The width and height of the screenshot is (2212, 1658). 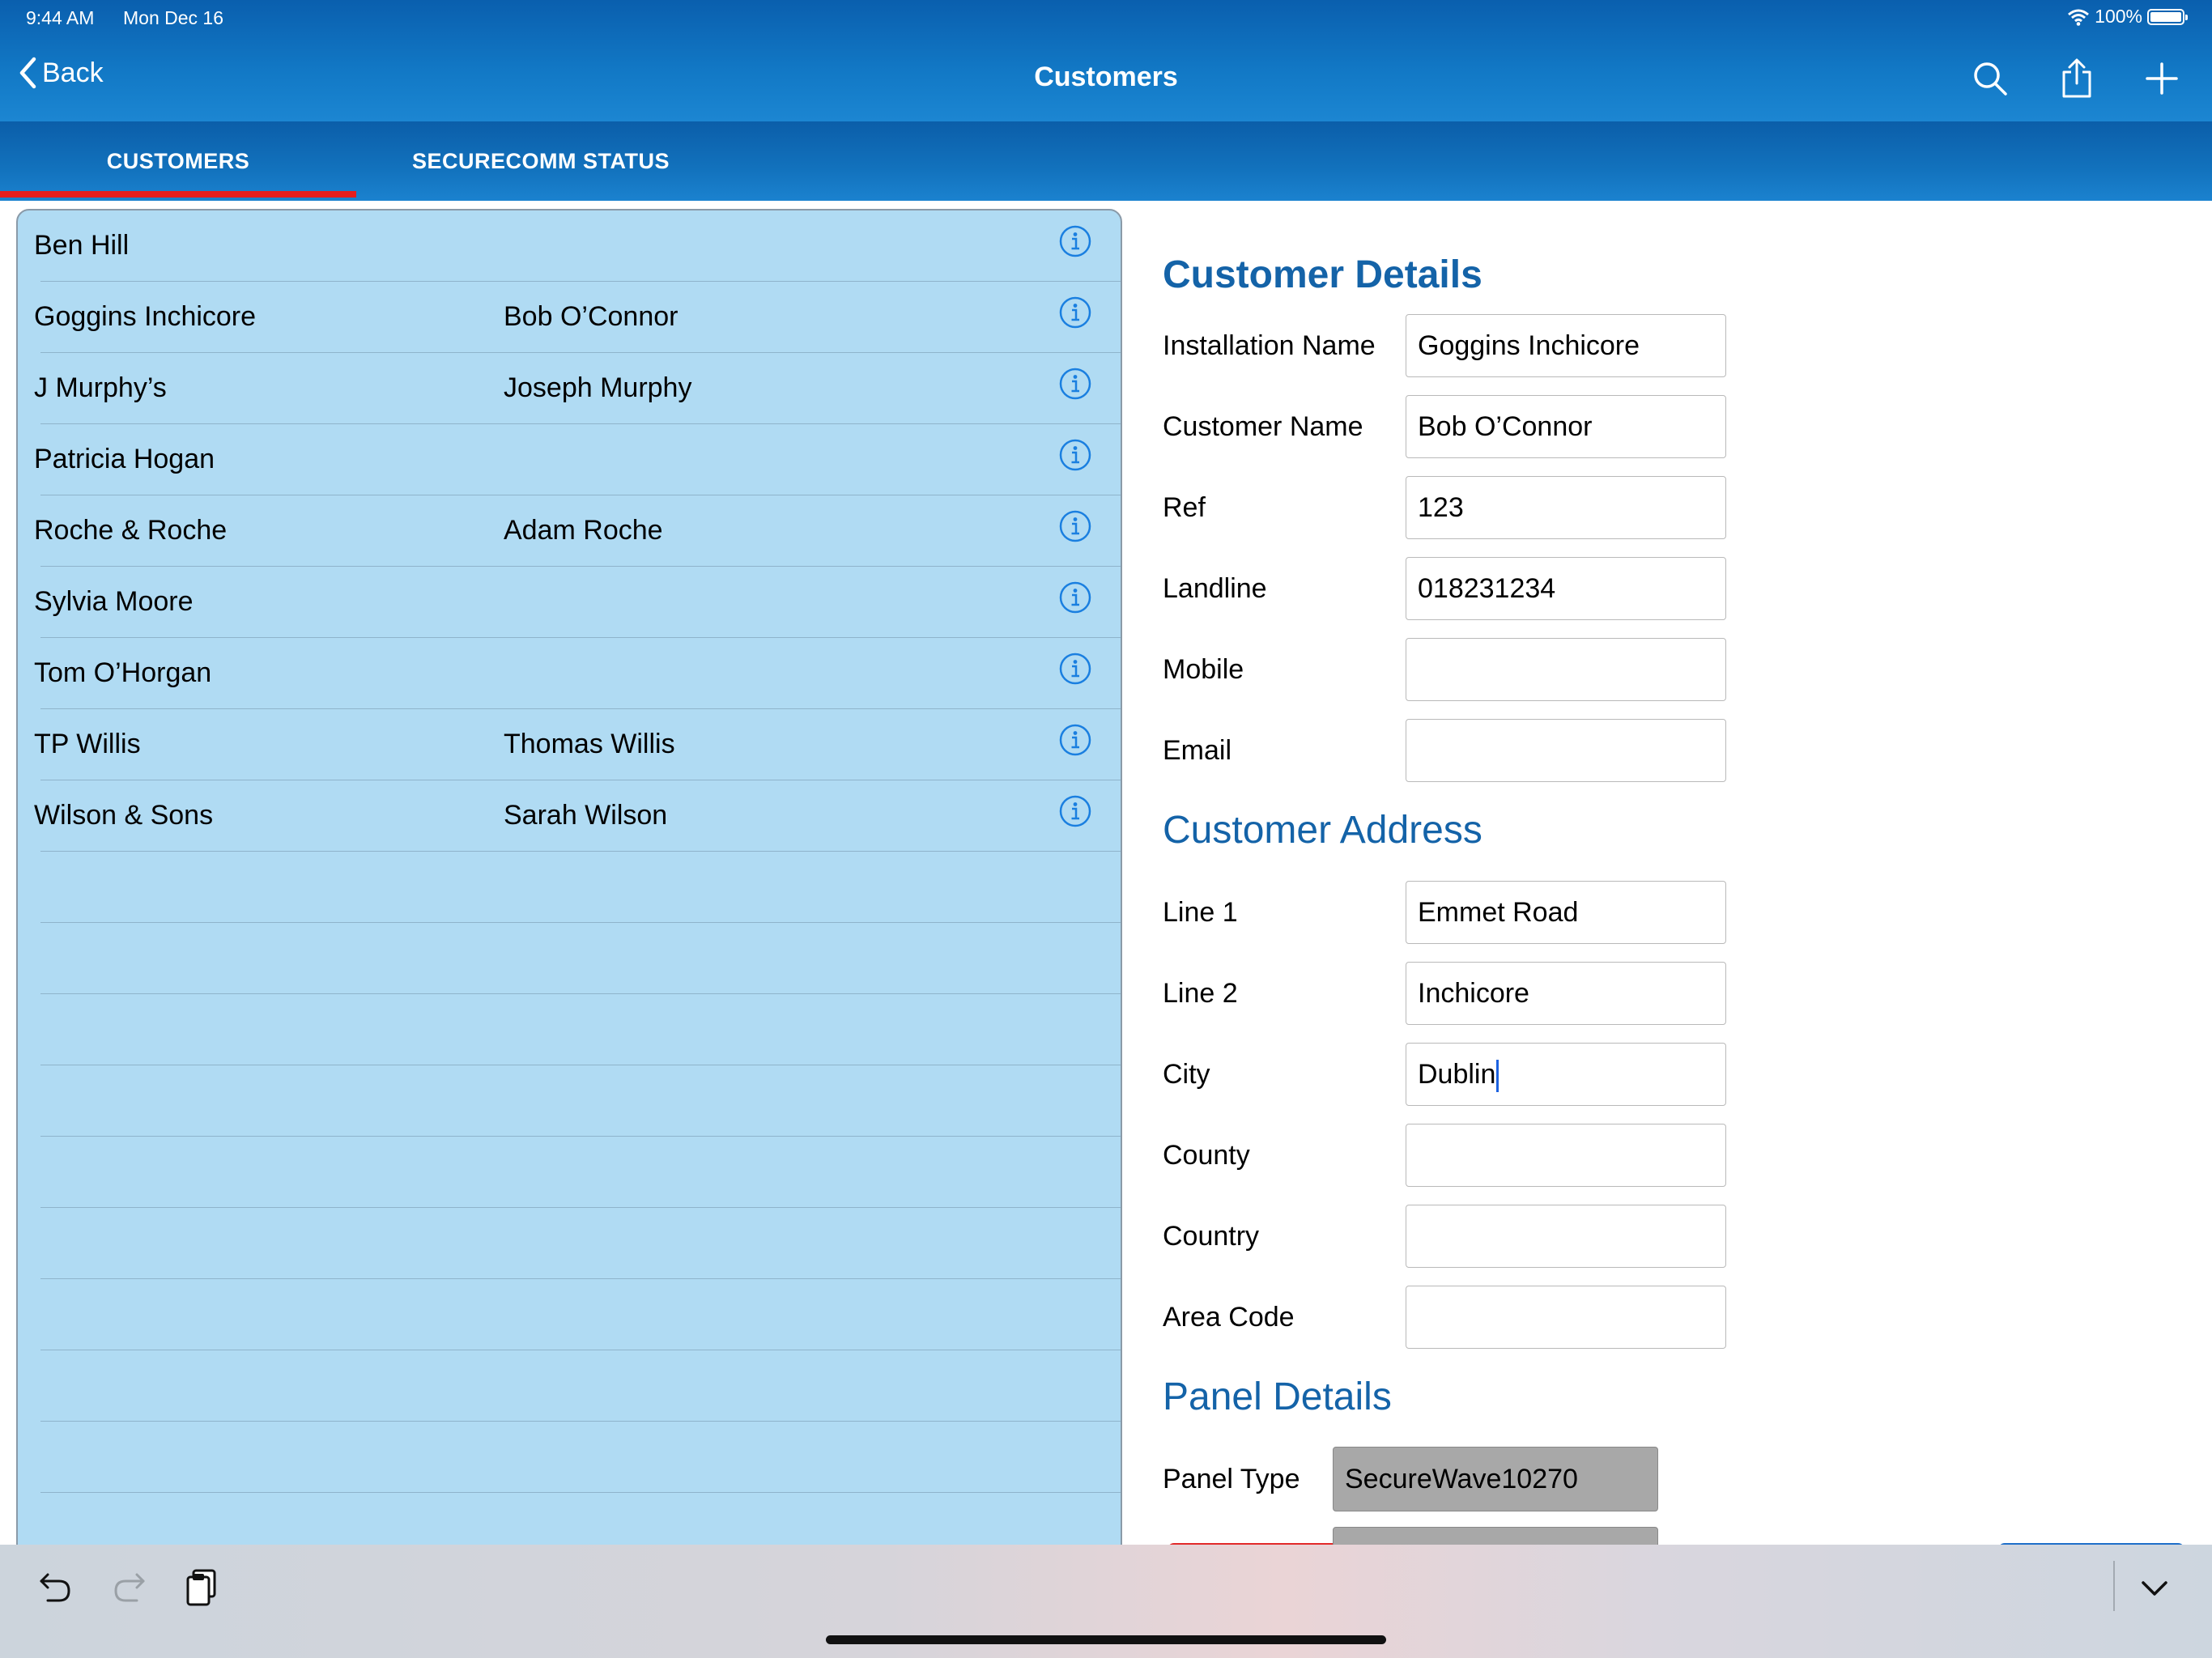 I want to click on customer-name: TP Willis, so click(x=87, y=744).